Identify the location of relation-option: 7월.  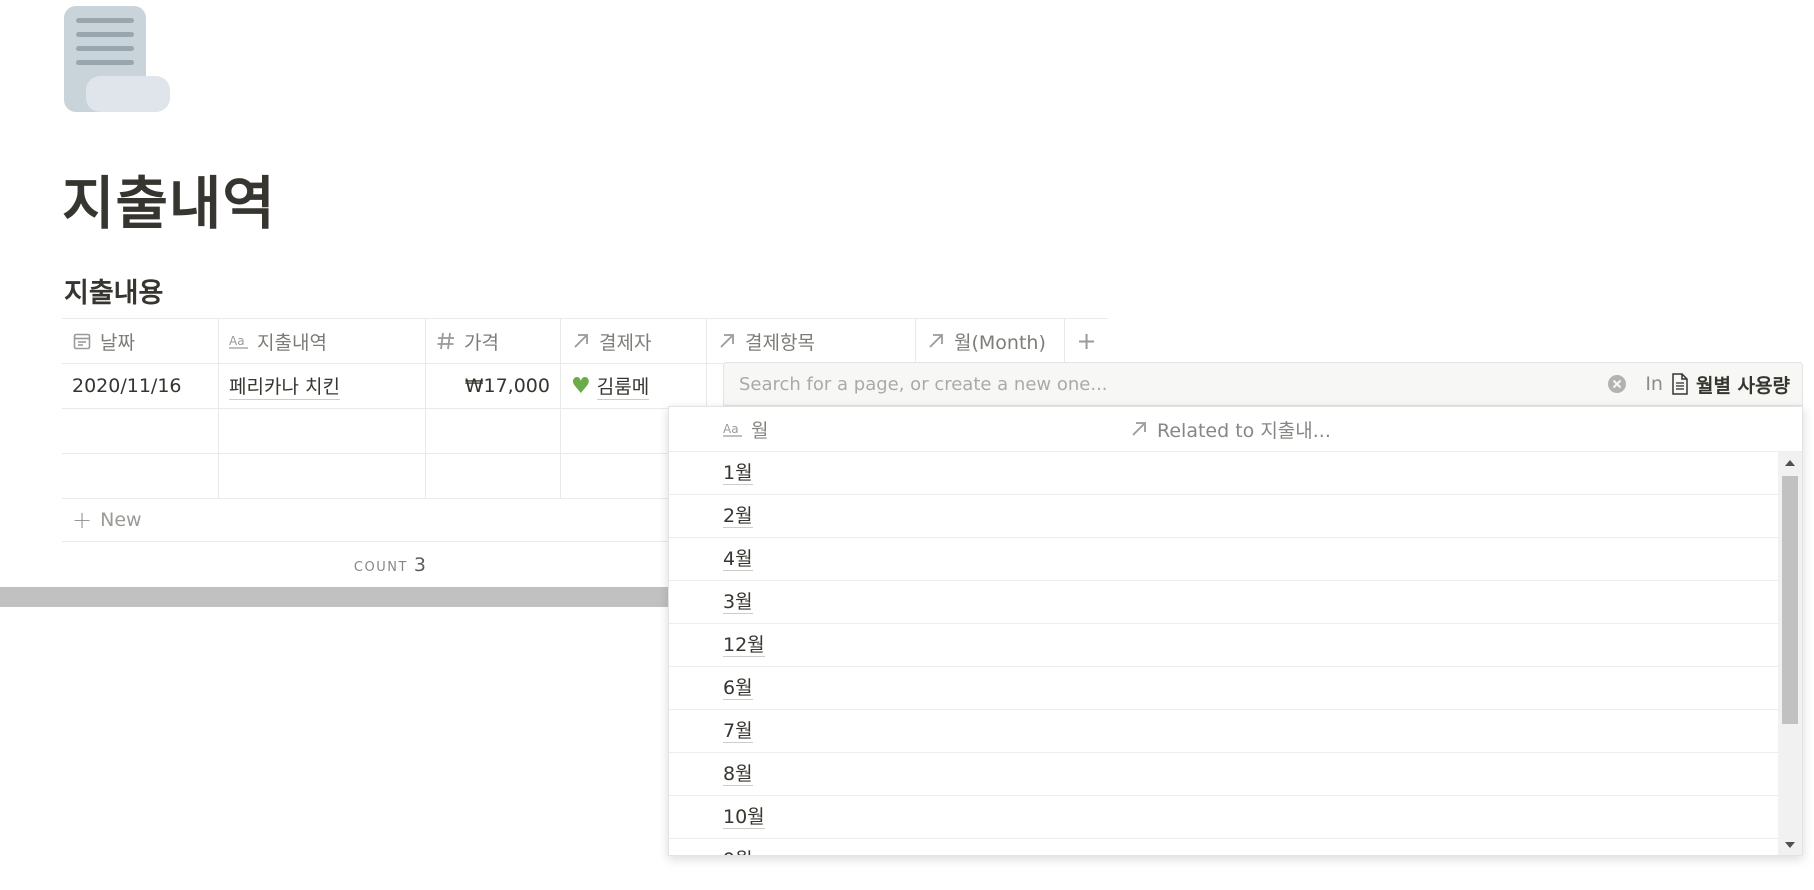
(1224, 731).